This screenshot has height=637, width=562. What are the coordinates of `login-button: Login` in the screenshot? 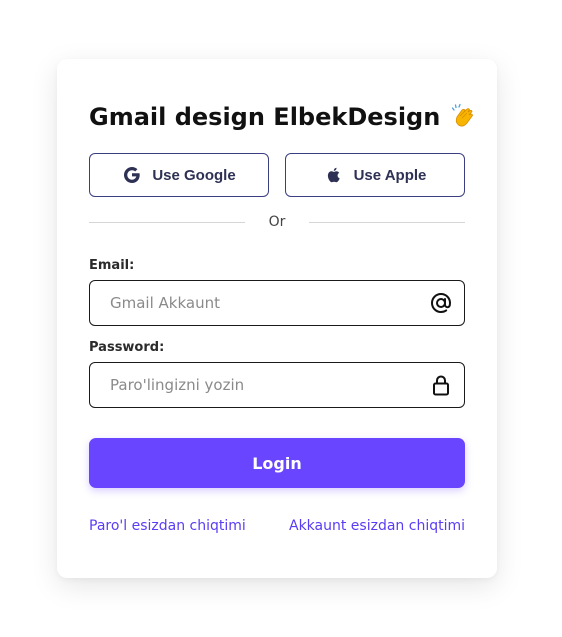 It's located at (277, 463).